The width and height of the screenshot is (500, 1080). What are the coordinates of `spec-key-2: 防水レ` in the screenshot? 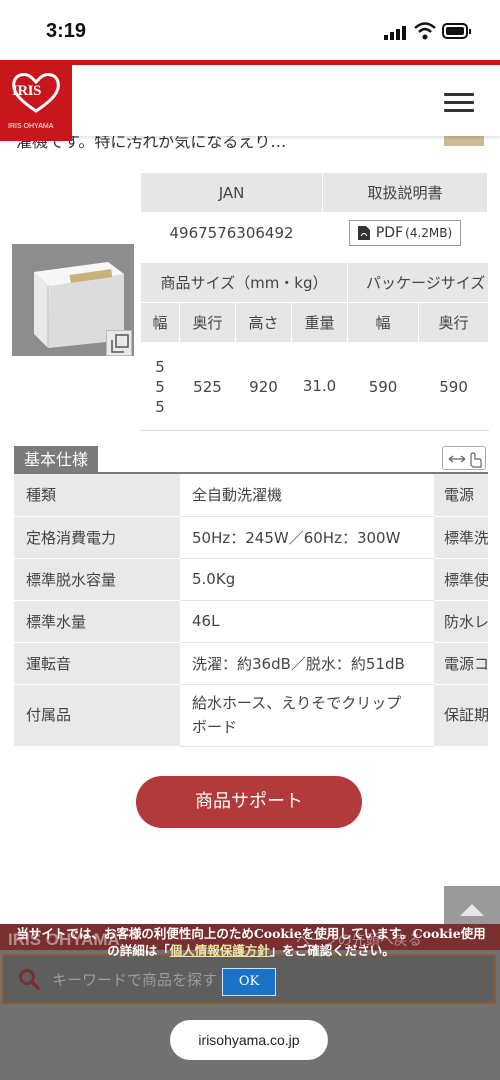 It's located at (461, 621).